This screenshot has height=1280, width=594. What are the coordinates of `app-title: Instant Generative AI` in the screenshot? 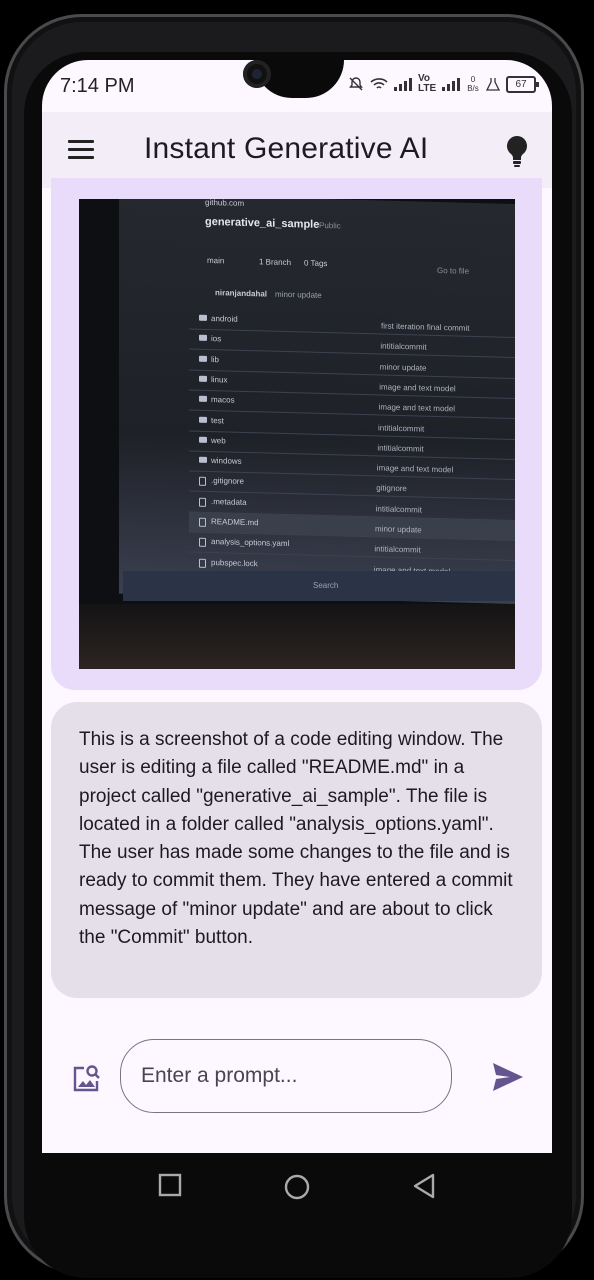 It's located at (286, 148).